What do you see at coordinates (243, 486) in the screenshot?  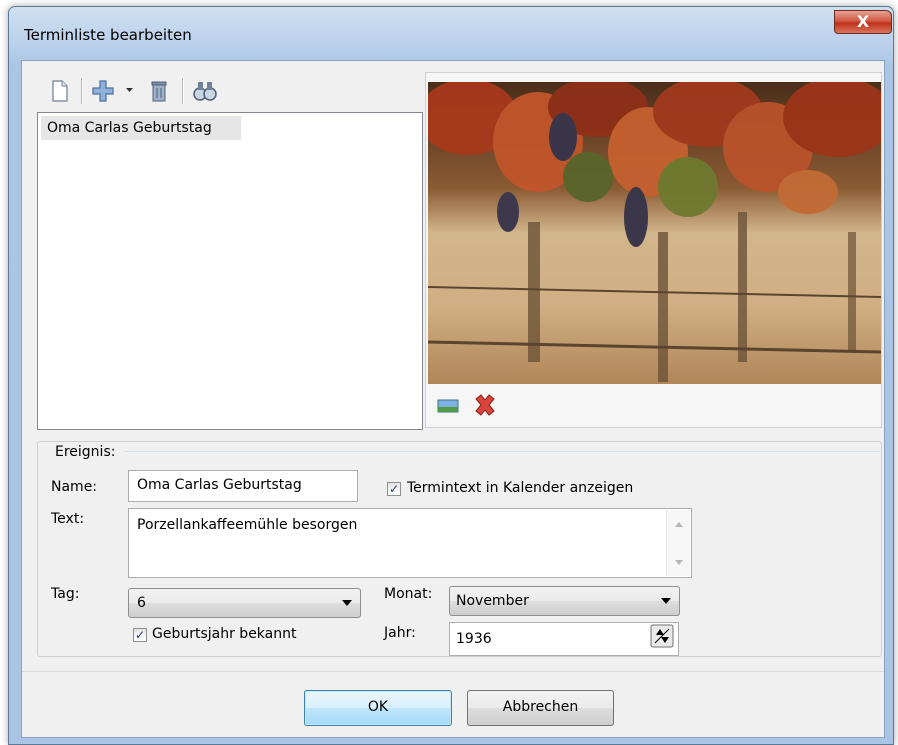 I see `name-input: Oma Carlas Geburtstag` at bounding box center [243, 486].